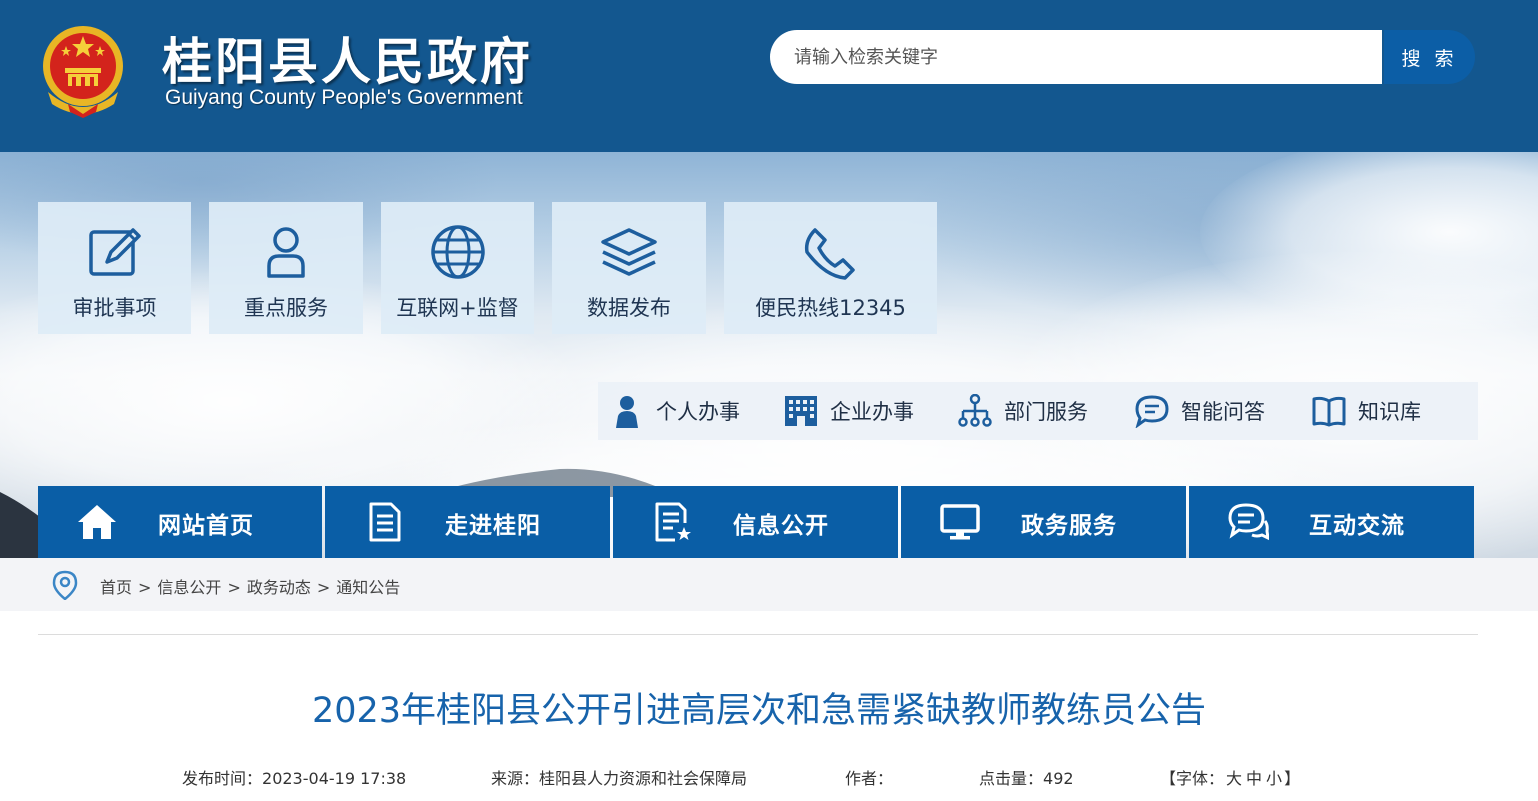  Describe the element at coordinates (1429, 57) in the screenshot. I see `search-button: 搜 索` at that location.